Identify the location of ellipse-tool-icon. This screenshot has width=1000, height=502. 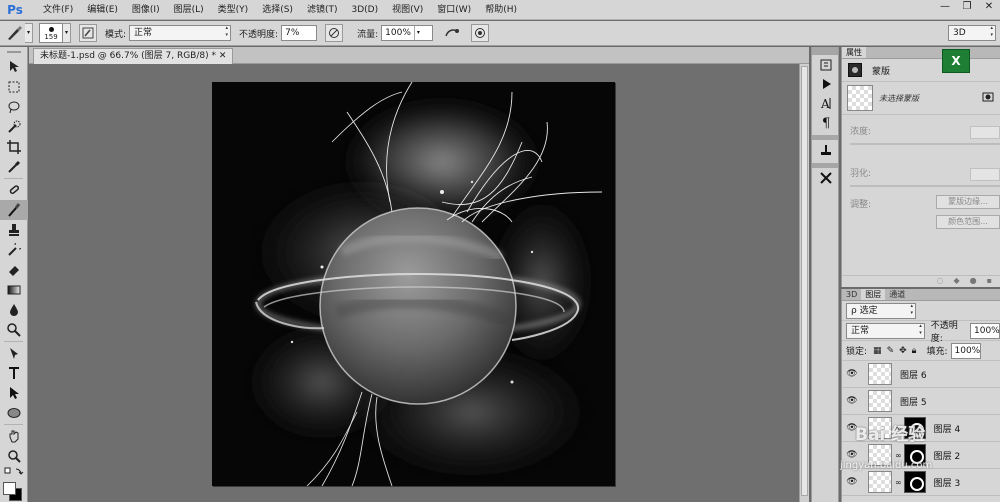
(14, 413).